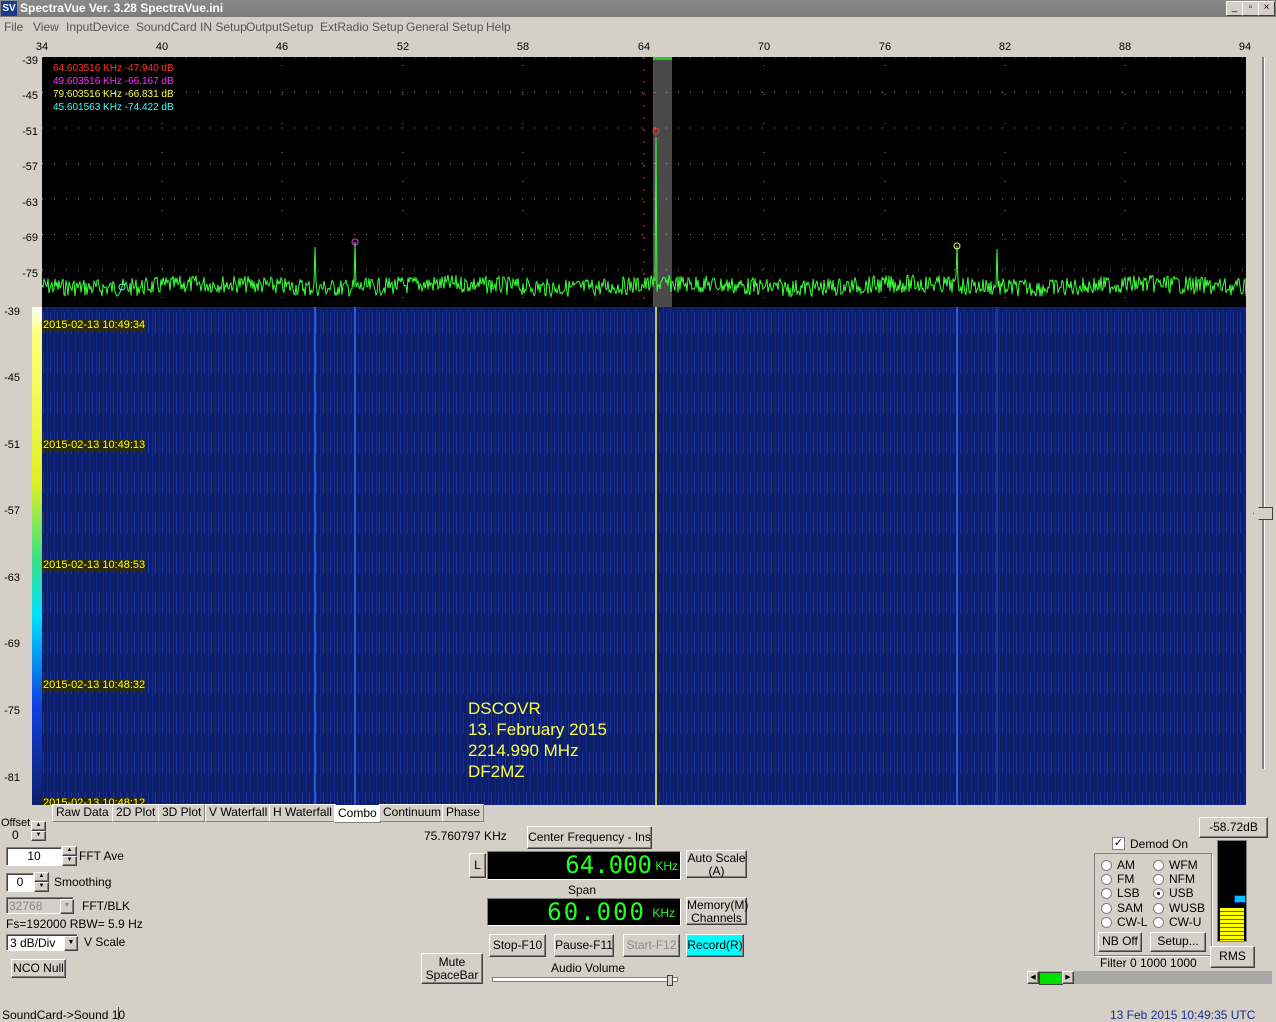 The height and width of the screenshot is (1022, 1276). What do you see at coordinates (764, 47) in the screenshot?
I see `x-tick: 70` at bounding box center [764, 47].